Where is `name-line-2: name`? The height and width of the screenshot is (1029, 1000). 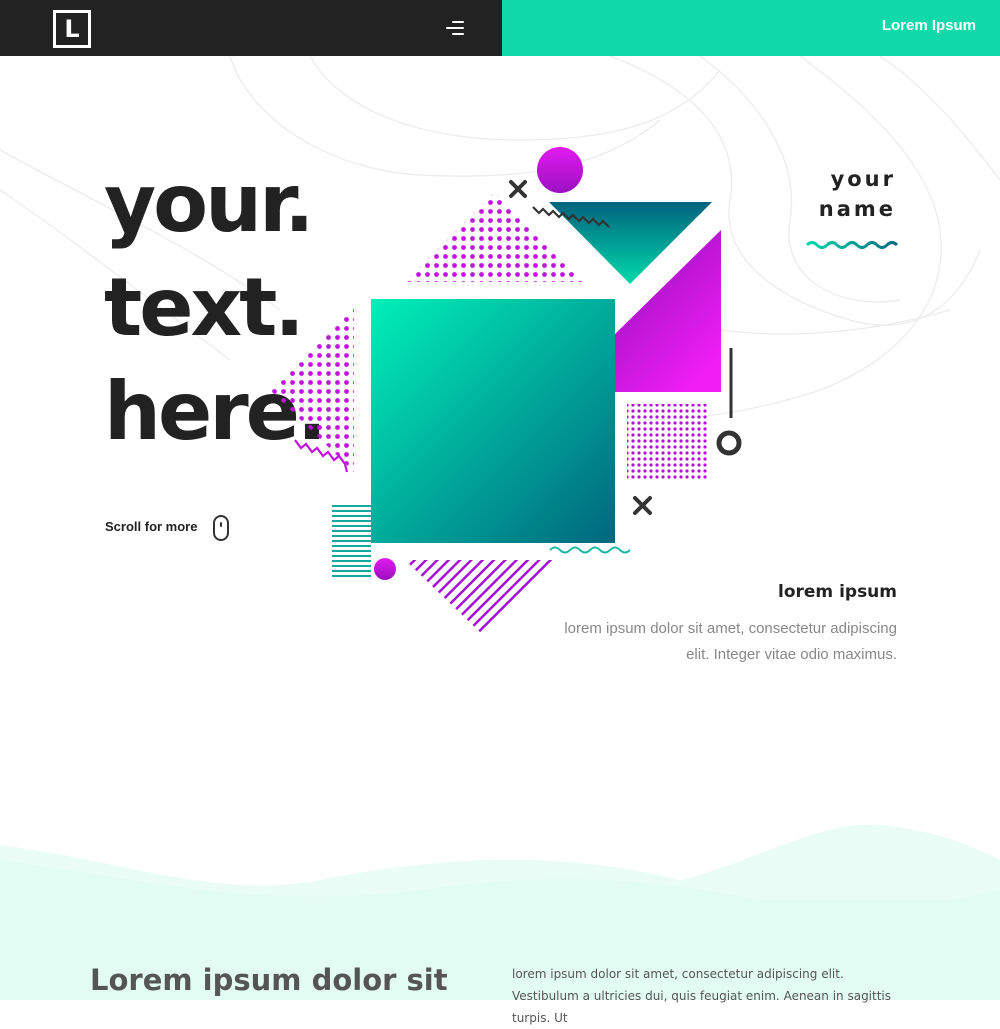 name-line-2: name is located at coordinates (857, 209).